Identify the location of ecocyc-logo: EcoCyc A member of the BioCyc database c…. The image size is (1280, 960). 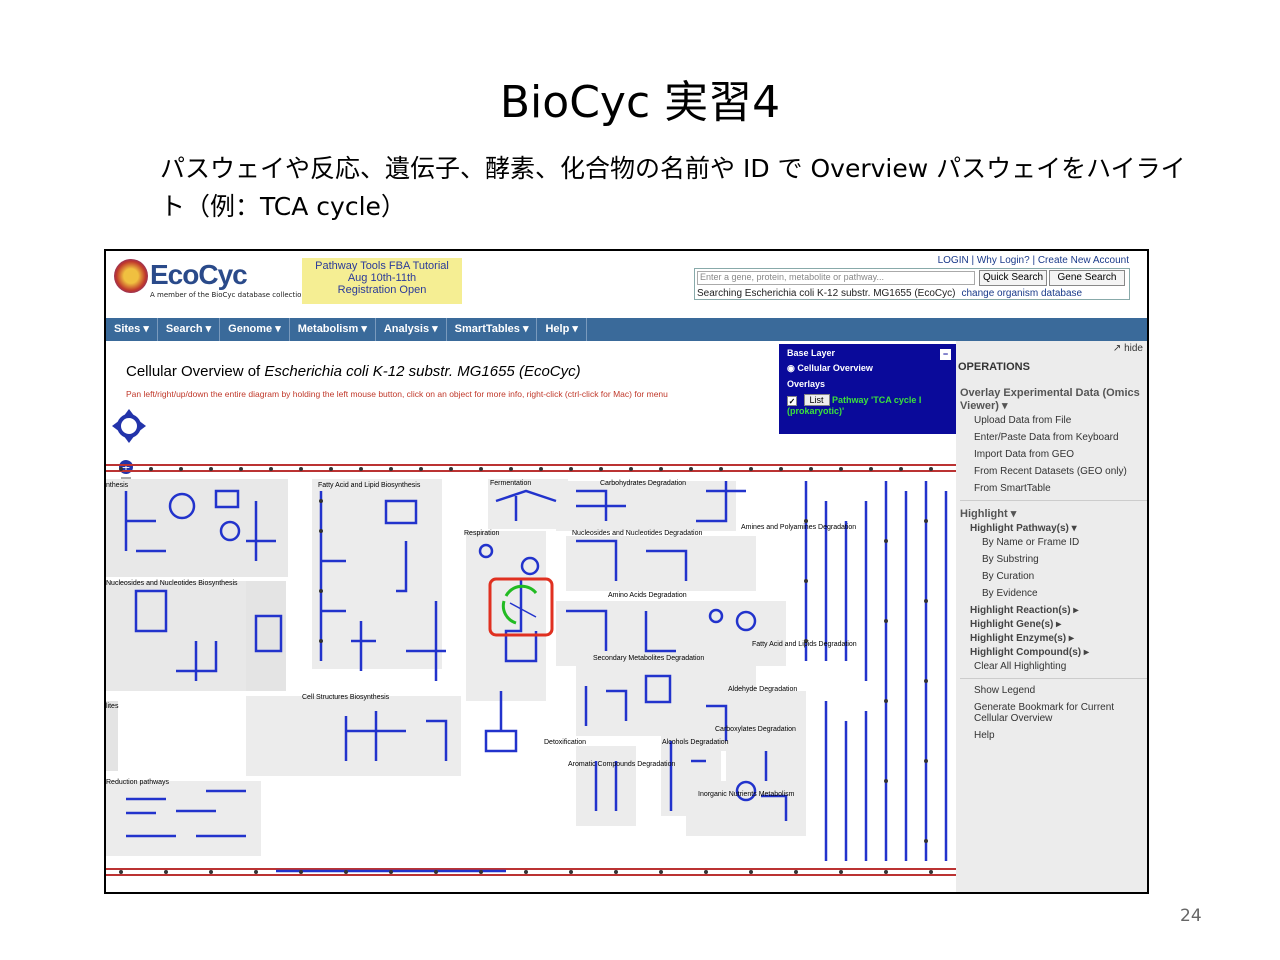
(210, 281).